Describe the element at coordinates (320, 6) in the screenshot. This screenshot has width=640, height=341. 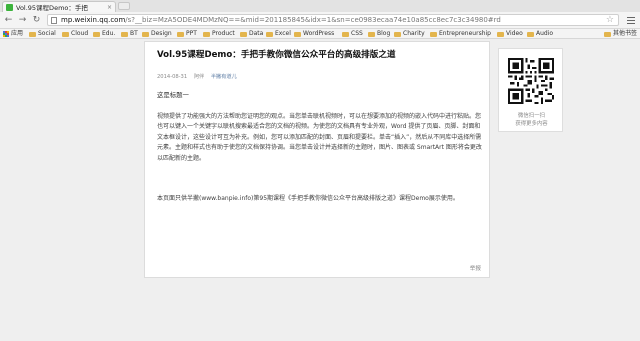
I see `tab-strip: Vol.95课程Demo：手把 ×` at that location.